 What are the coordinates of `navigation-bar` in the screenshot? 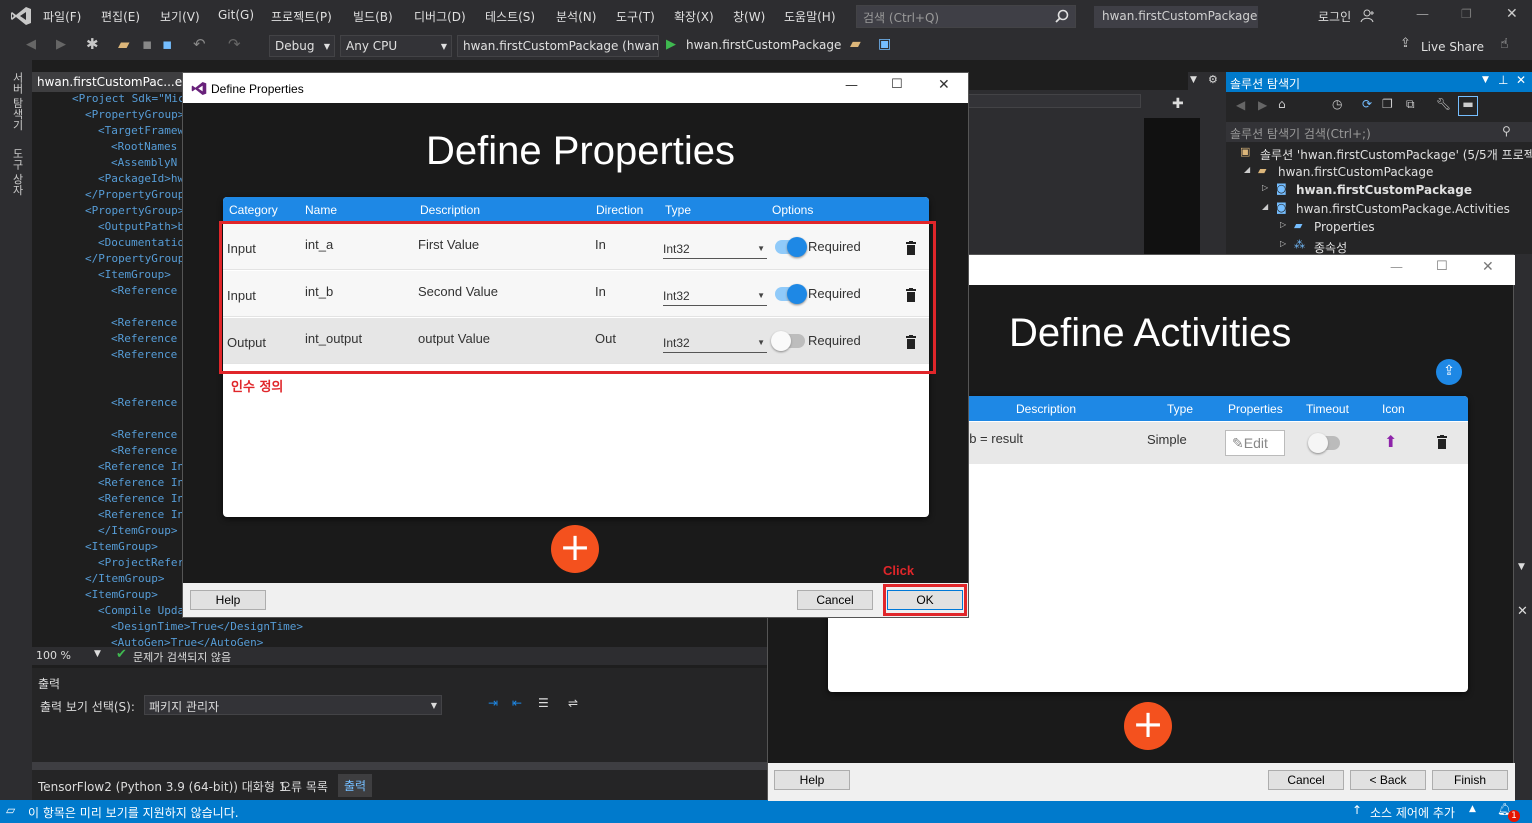 It's located at (1054, 101).